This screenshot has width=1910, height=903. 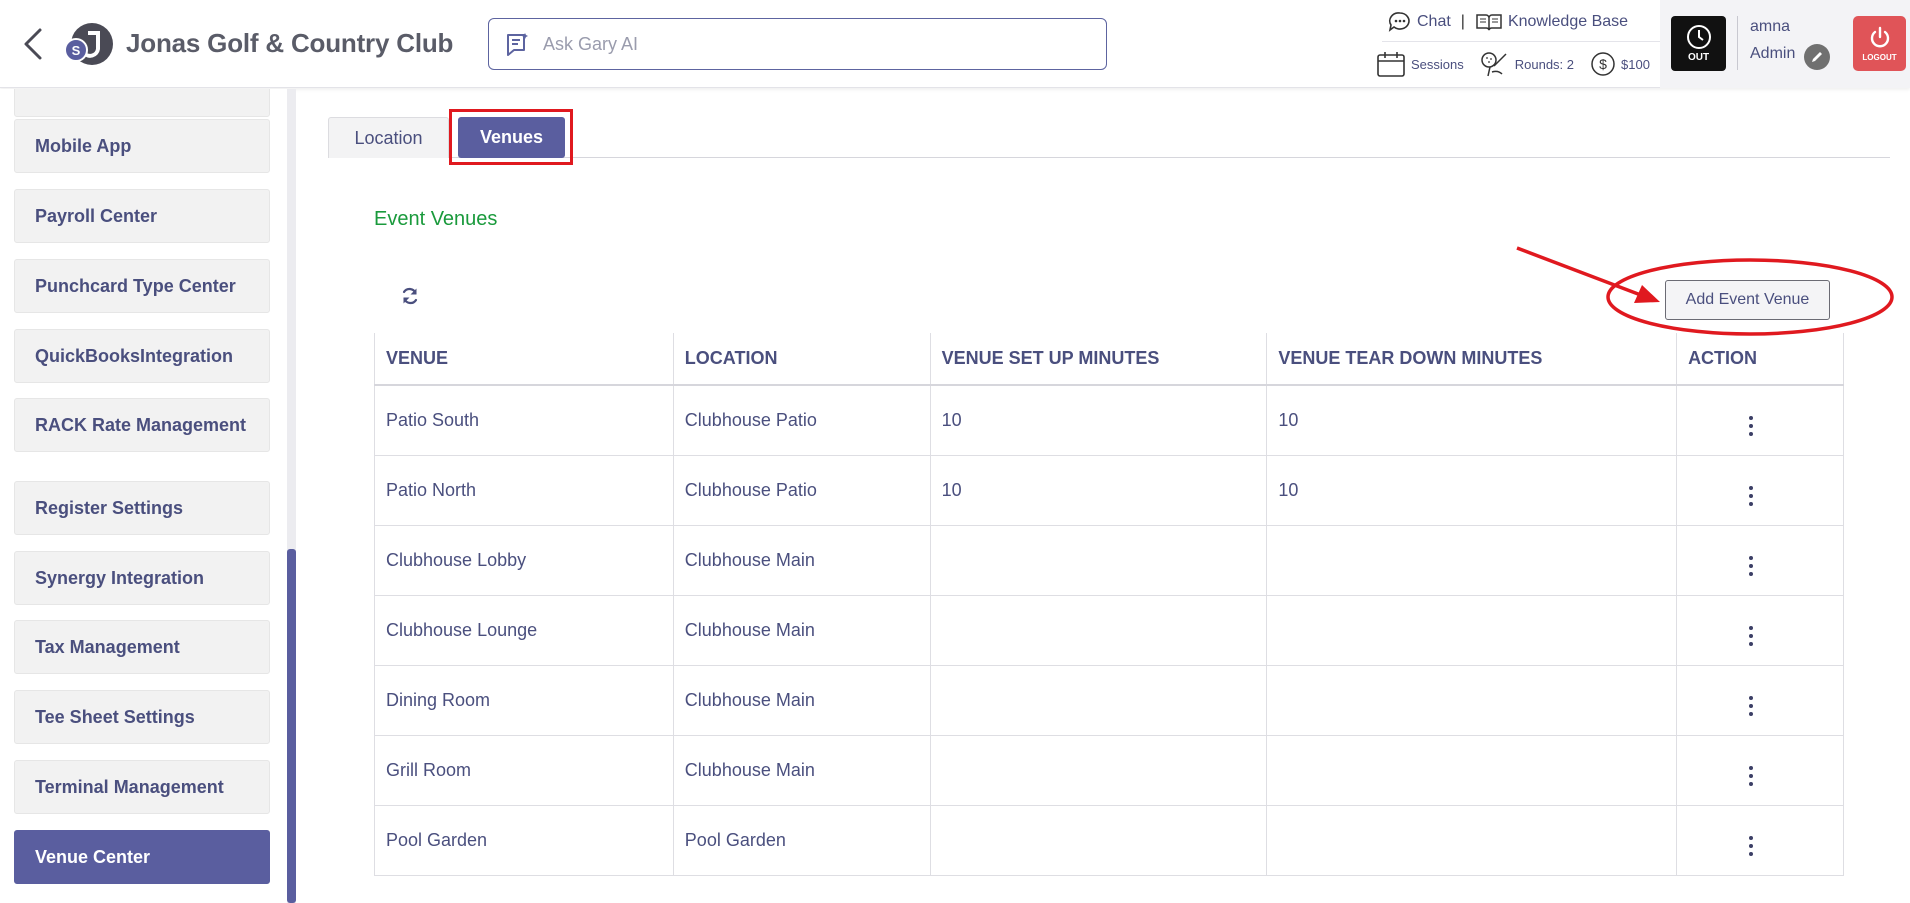 I want to click on book-icon, so click(x=1489, y=22).